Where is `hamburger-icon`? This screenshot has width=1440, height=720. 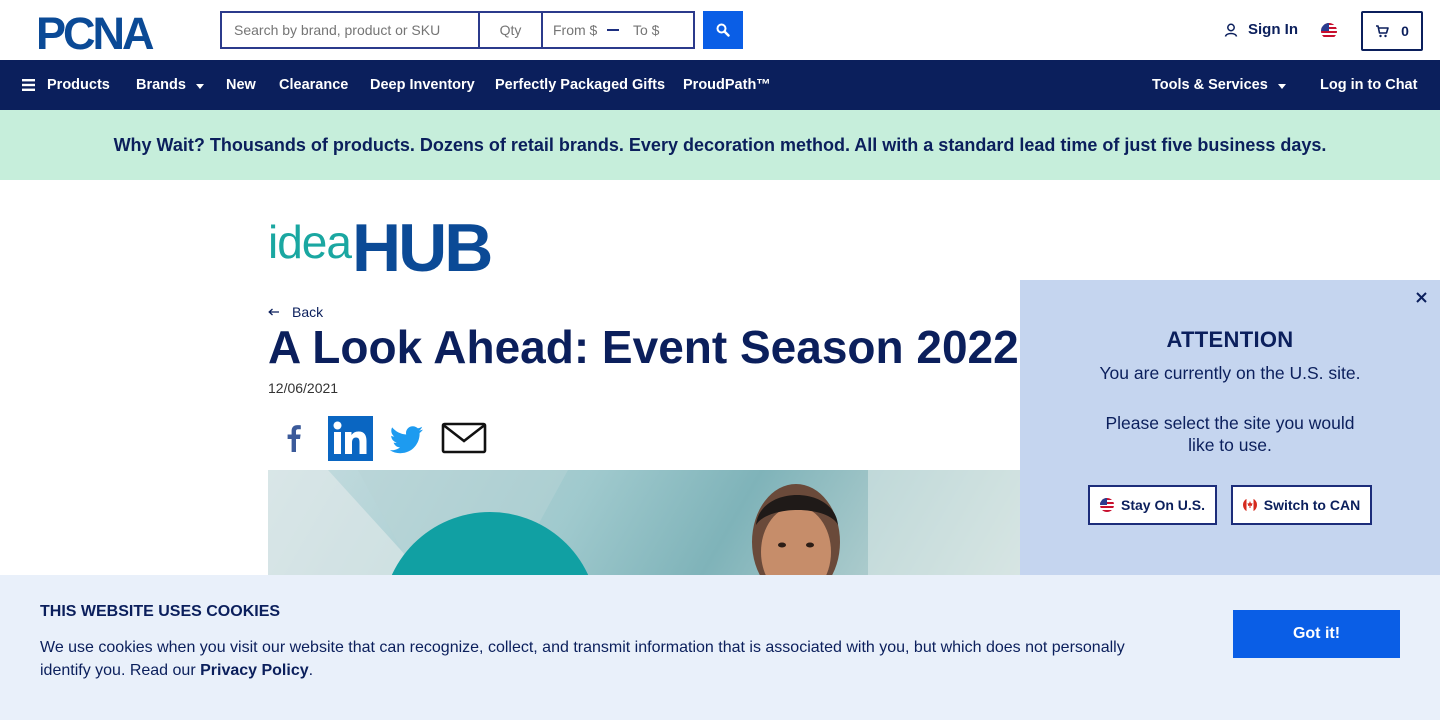 hamburger-icon is located at coordinates (28, 85).